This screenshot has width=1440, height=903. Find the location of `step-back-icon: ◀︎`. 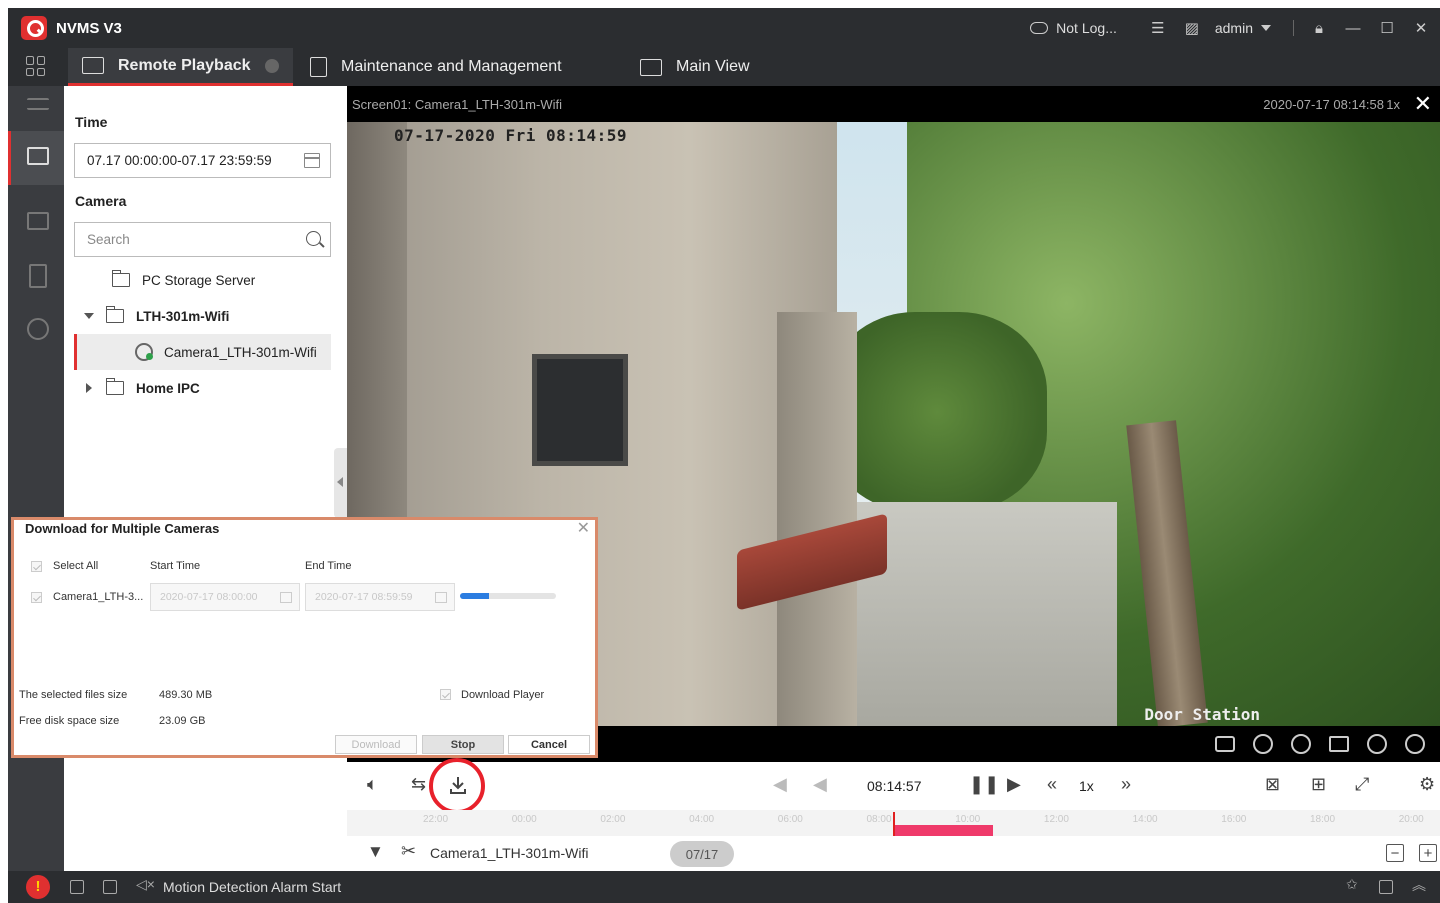

step-back-icon: ◀︎ is located at coordinates (780, 784).